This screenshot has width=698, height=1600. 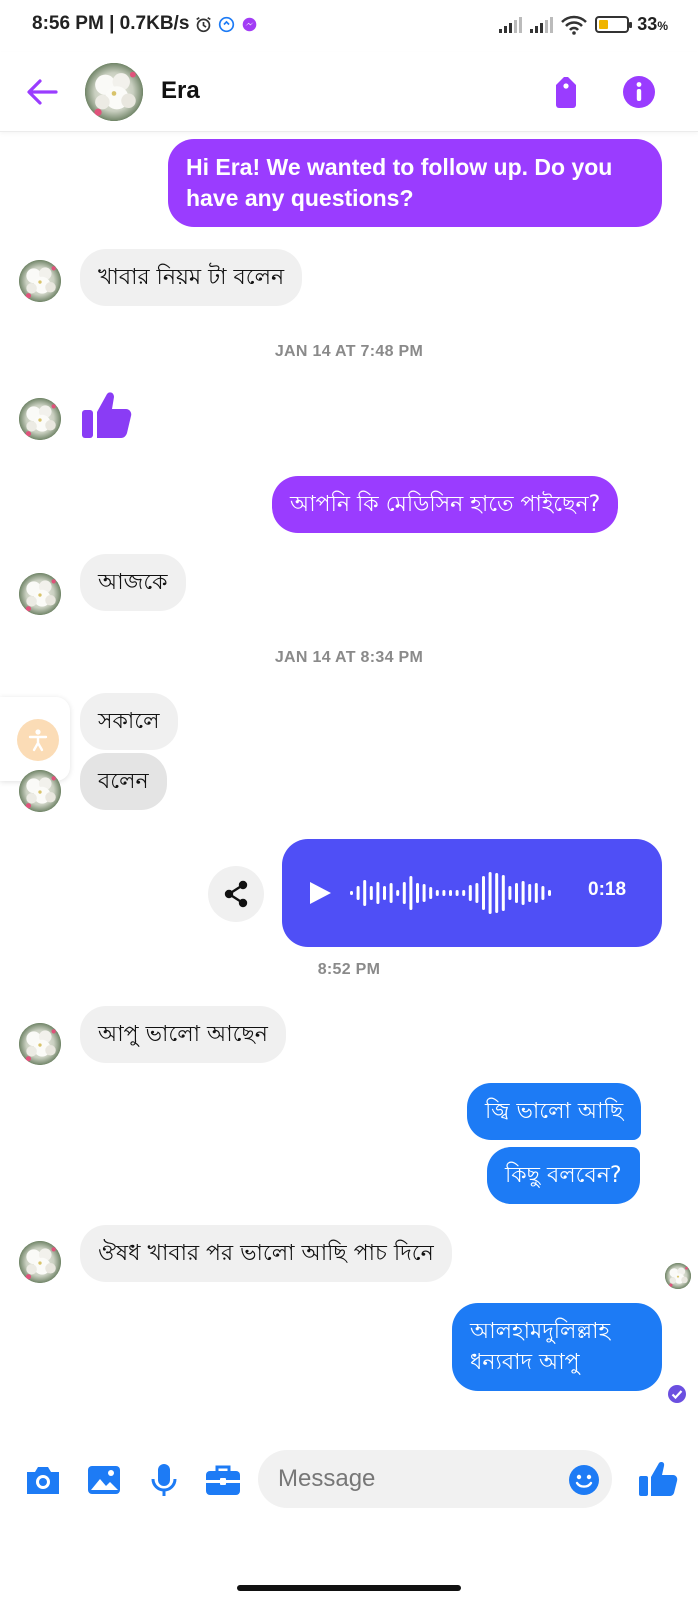 I want to click on info-icon, so click(x=639, y=92).